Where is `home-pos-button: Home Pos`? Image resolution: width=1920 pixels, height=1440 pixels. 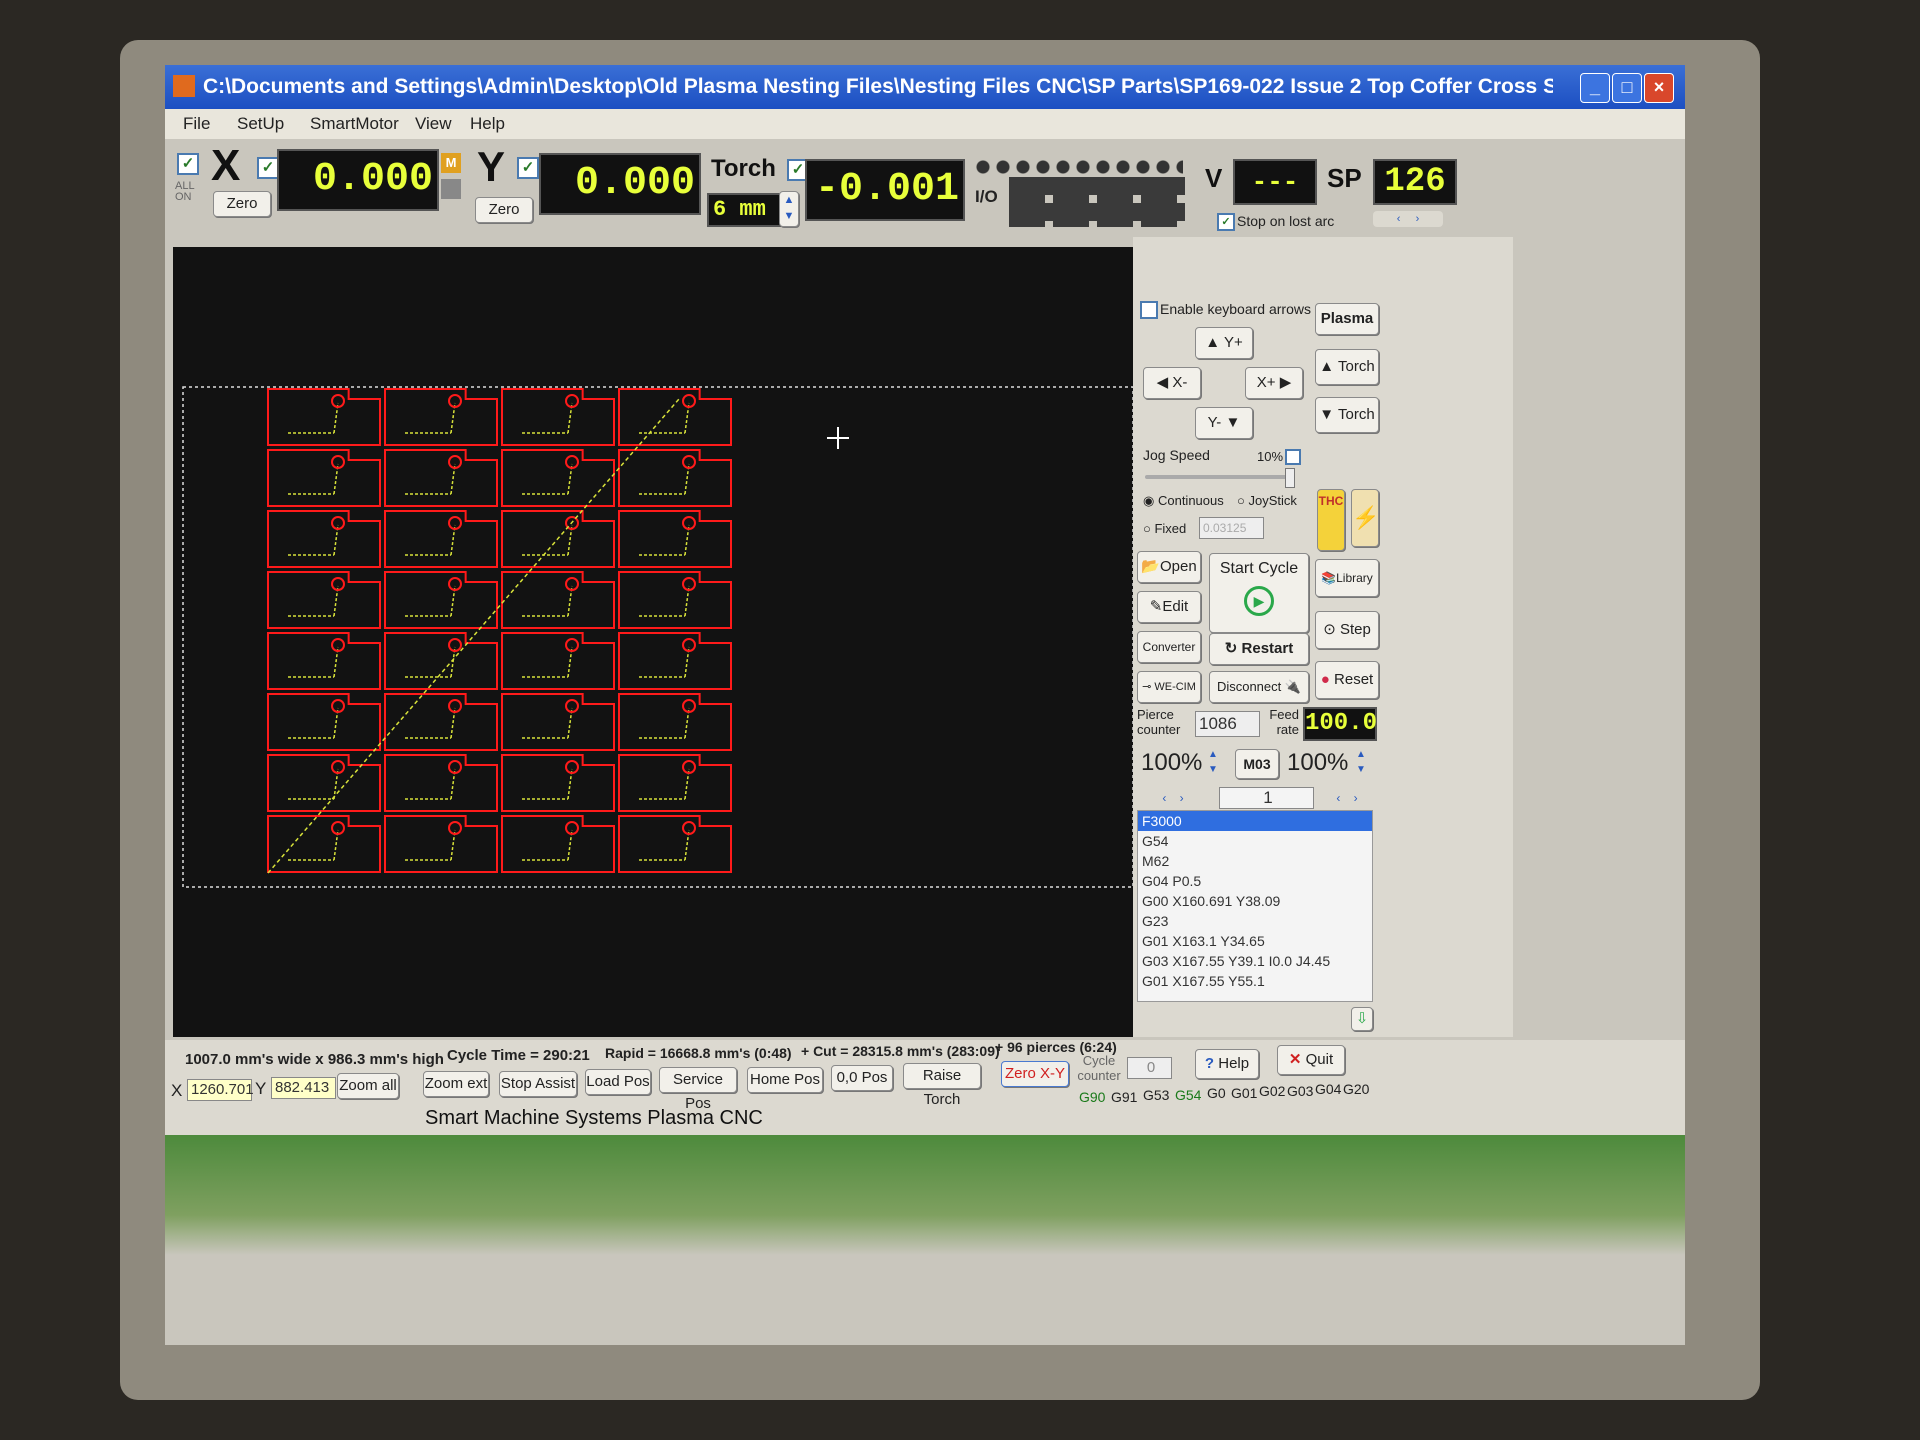
home-pos-button: Home Pos is located at coordinates (785, 1080).